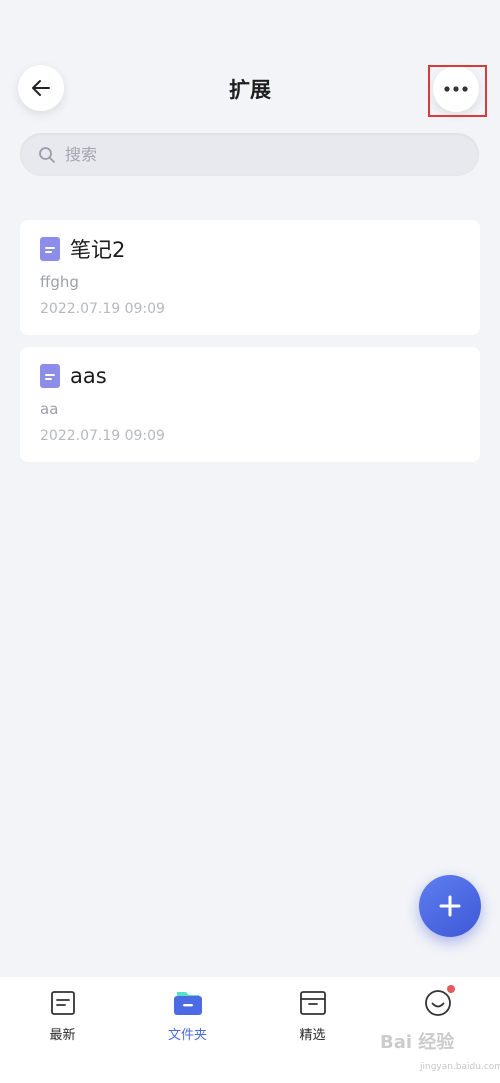 This screenshot has height=1083, width=500. What do you see at coordinates (88, 376) in the screenshot?
I see `note-title: aas` at bounding box center [88, 376].